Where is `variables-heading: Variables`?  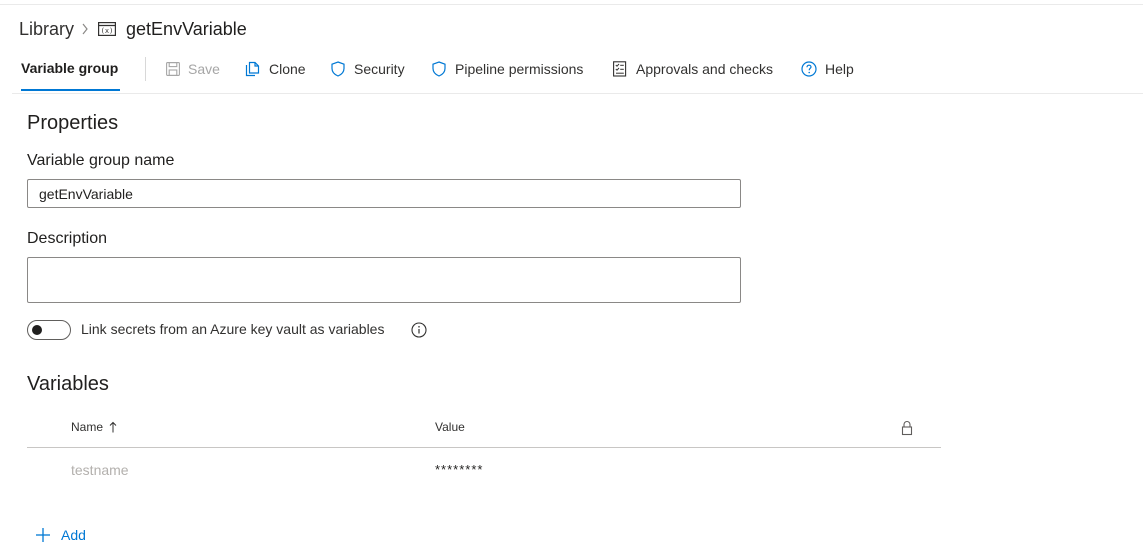 variables-heading: Variables is located at coordinates (68, 384).